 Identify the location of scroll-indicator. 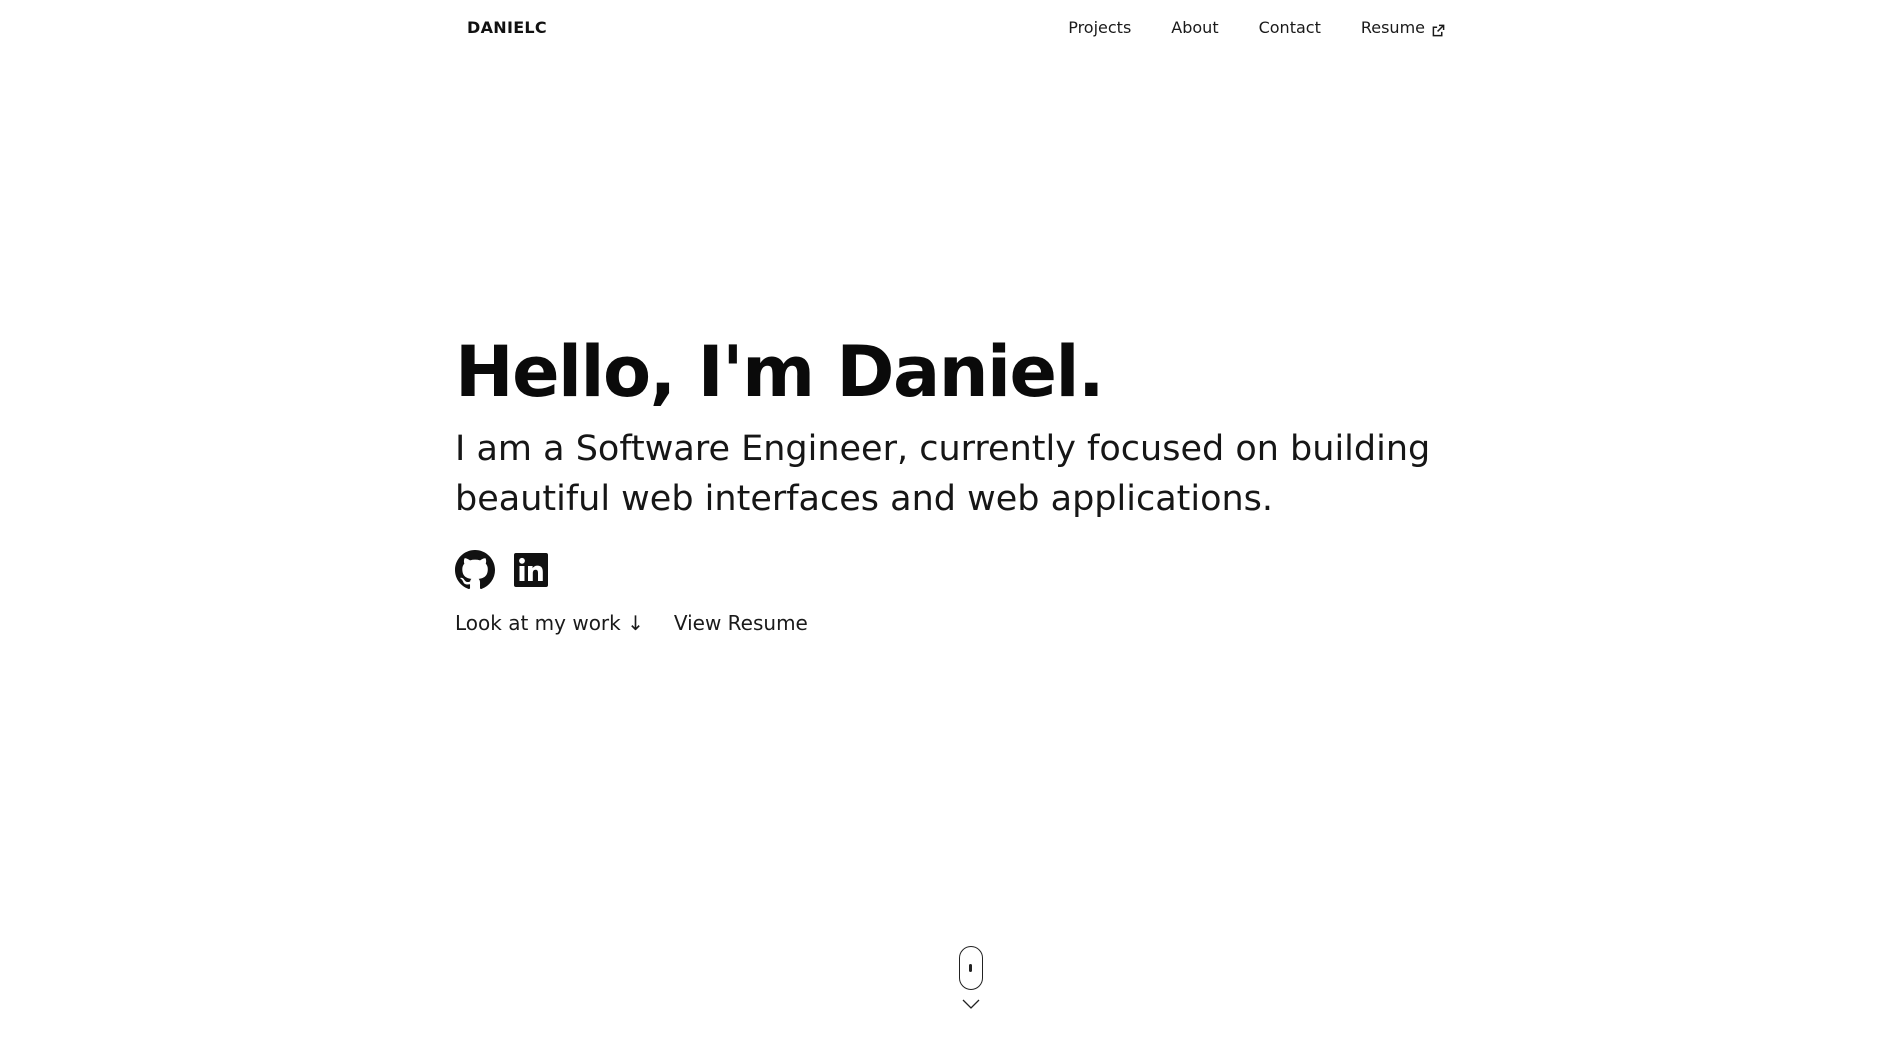
(972, 981).